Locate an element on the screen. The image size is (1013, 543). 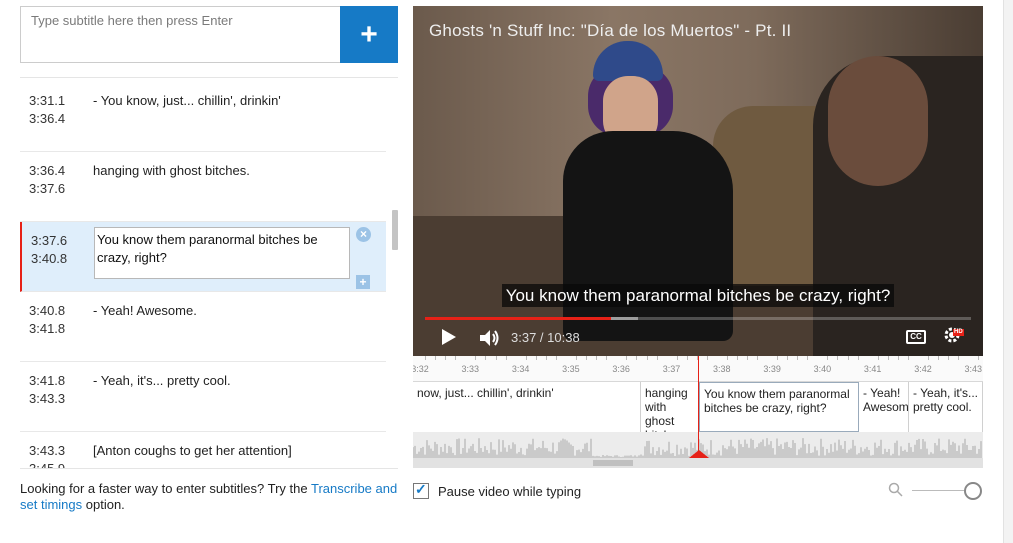
cue-end: 3:41.8 is located at coordinates (56, 329).